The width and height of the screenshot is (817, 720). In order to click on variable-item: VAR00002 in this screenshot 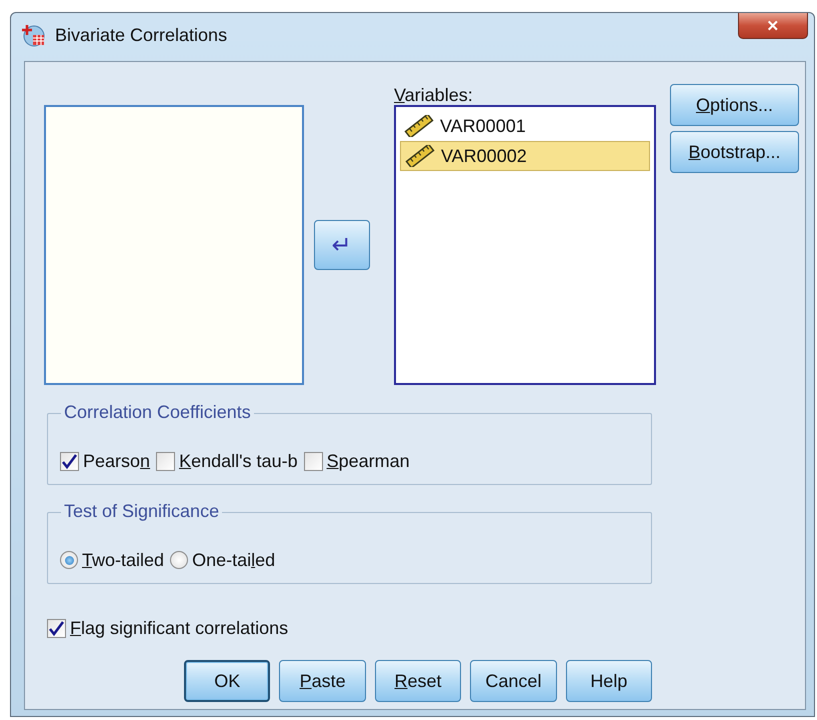, I will do `click(525, 156)`.